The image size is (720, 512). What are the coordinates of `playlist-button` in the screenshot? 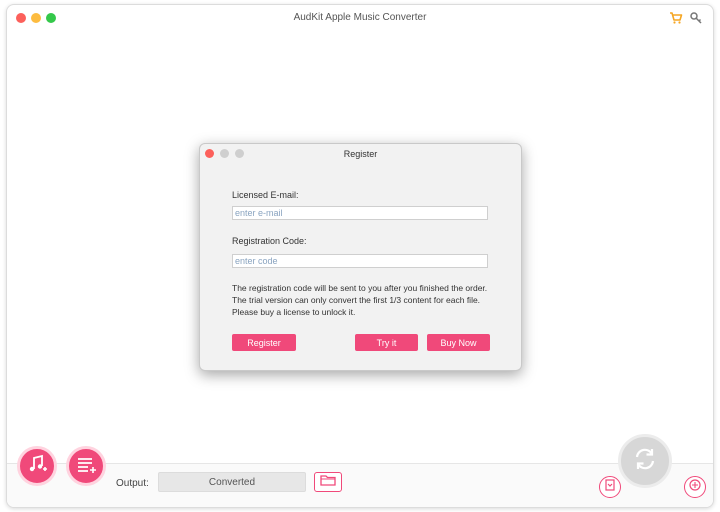 It's located at (86, 466).